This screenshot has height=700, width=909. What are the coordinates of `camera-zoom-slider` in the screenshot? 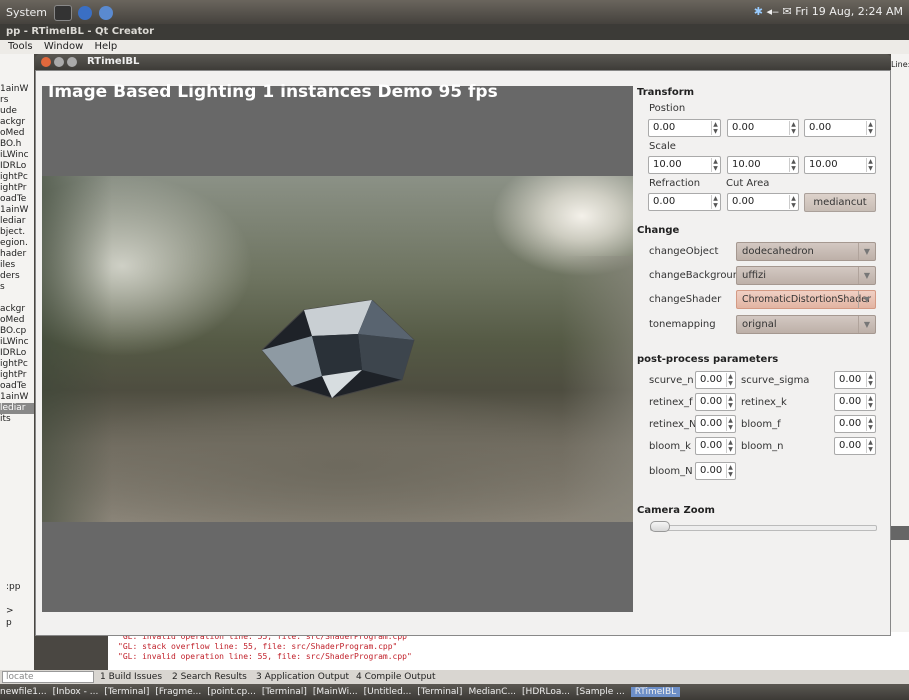 It's located at (763, 528).